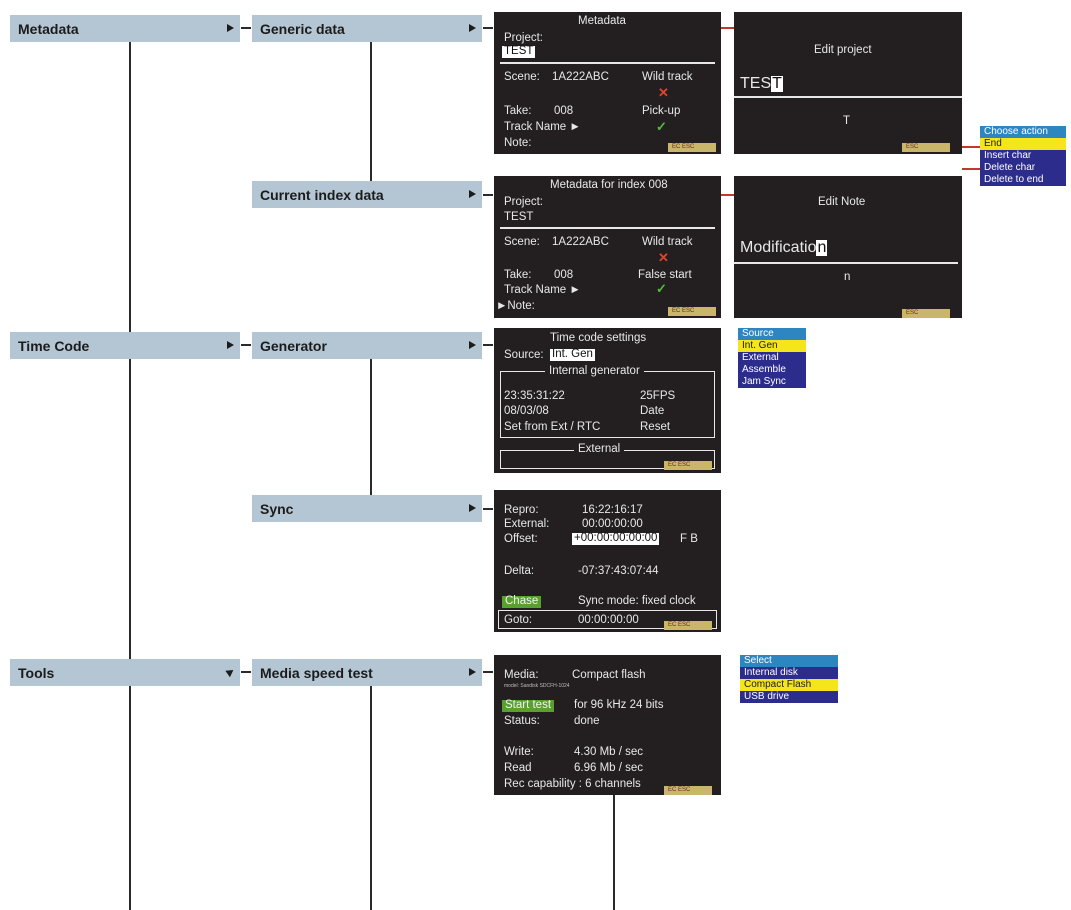  Describe the element at coordinates (609, 675) in the screenshot. I see `media-value: Compact flash` at that location.